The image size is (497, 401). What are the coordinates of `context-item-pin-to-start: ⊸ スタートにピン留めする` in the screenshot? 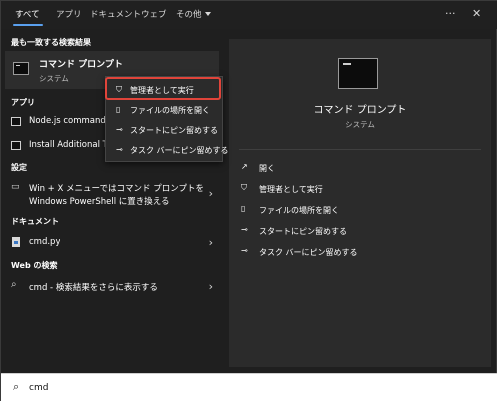 It's located at (165, 130).